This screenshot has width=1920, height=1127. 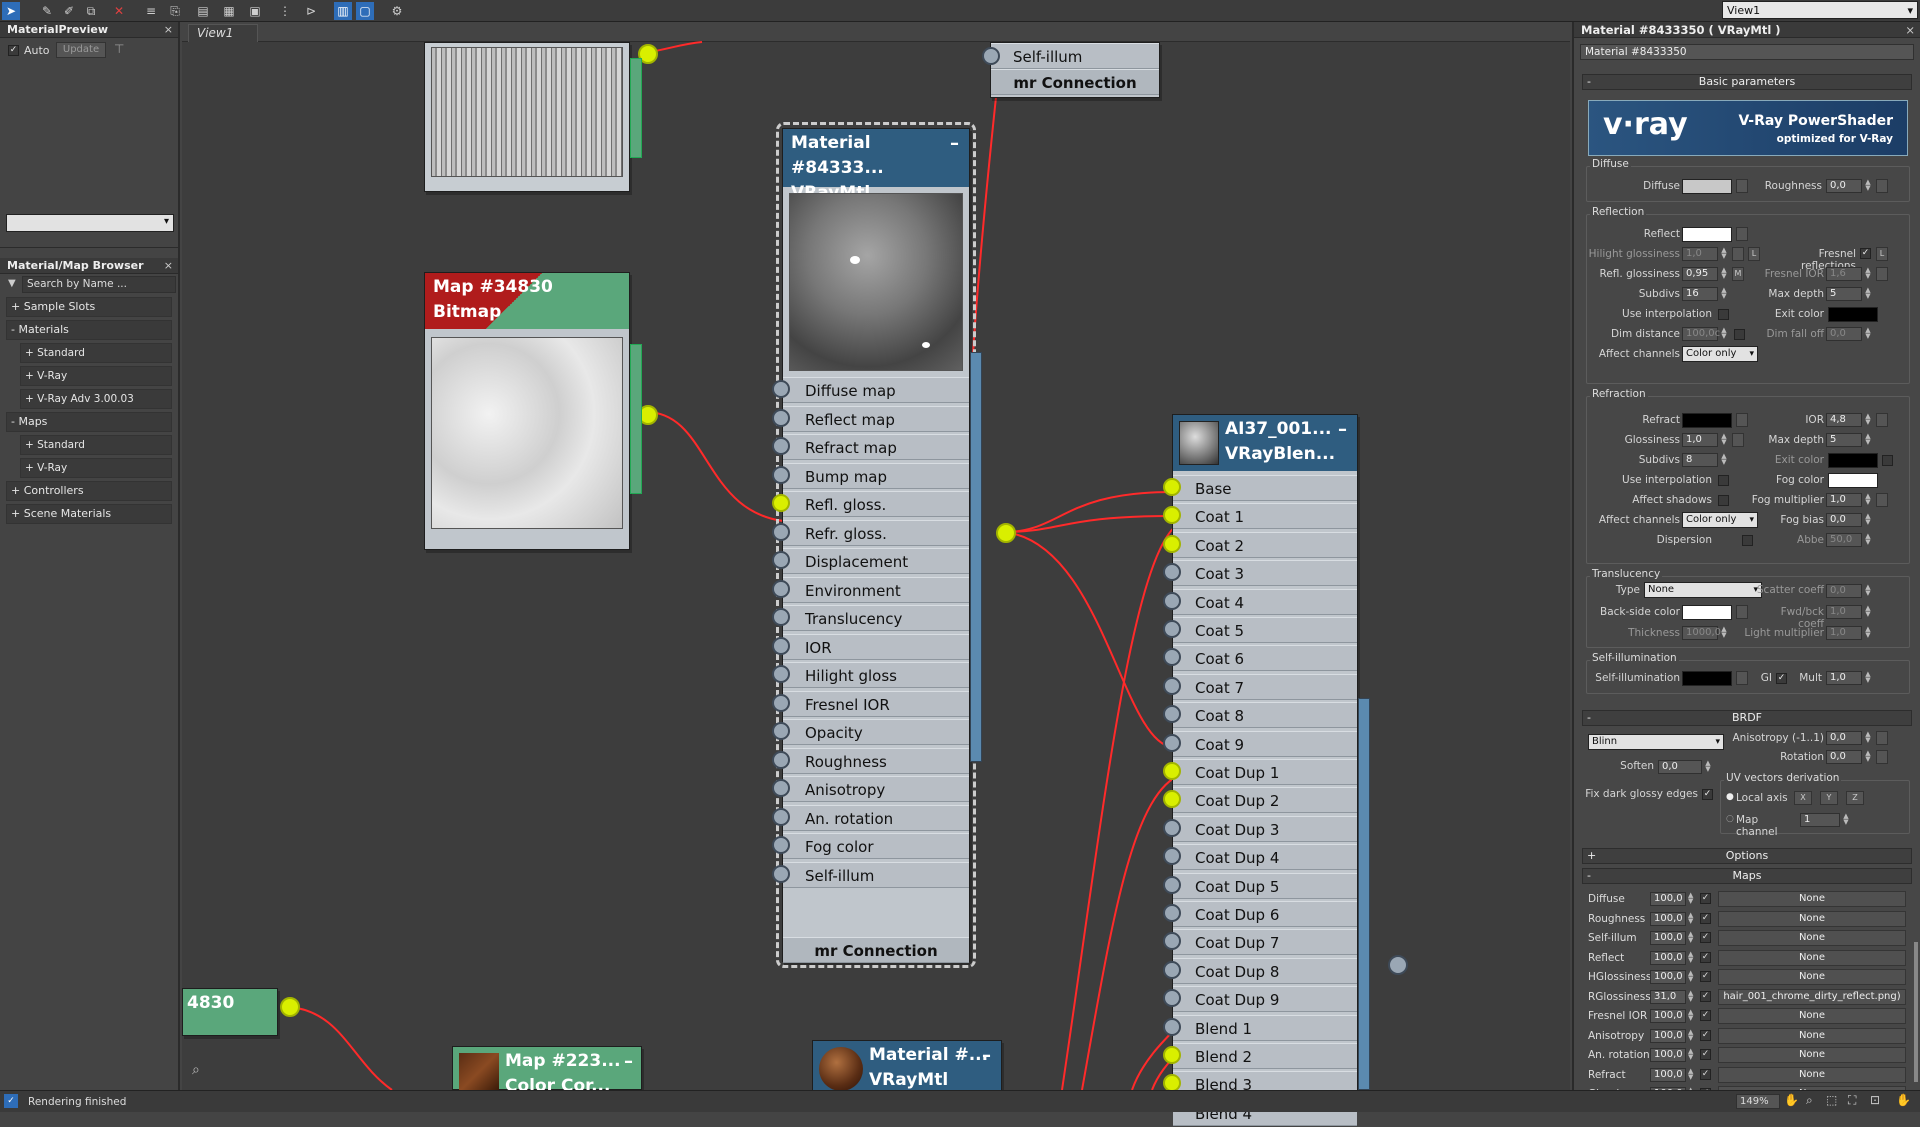 I want to click on tree-item: + Scene Materials, so click(x=89, y=514).